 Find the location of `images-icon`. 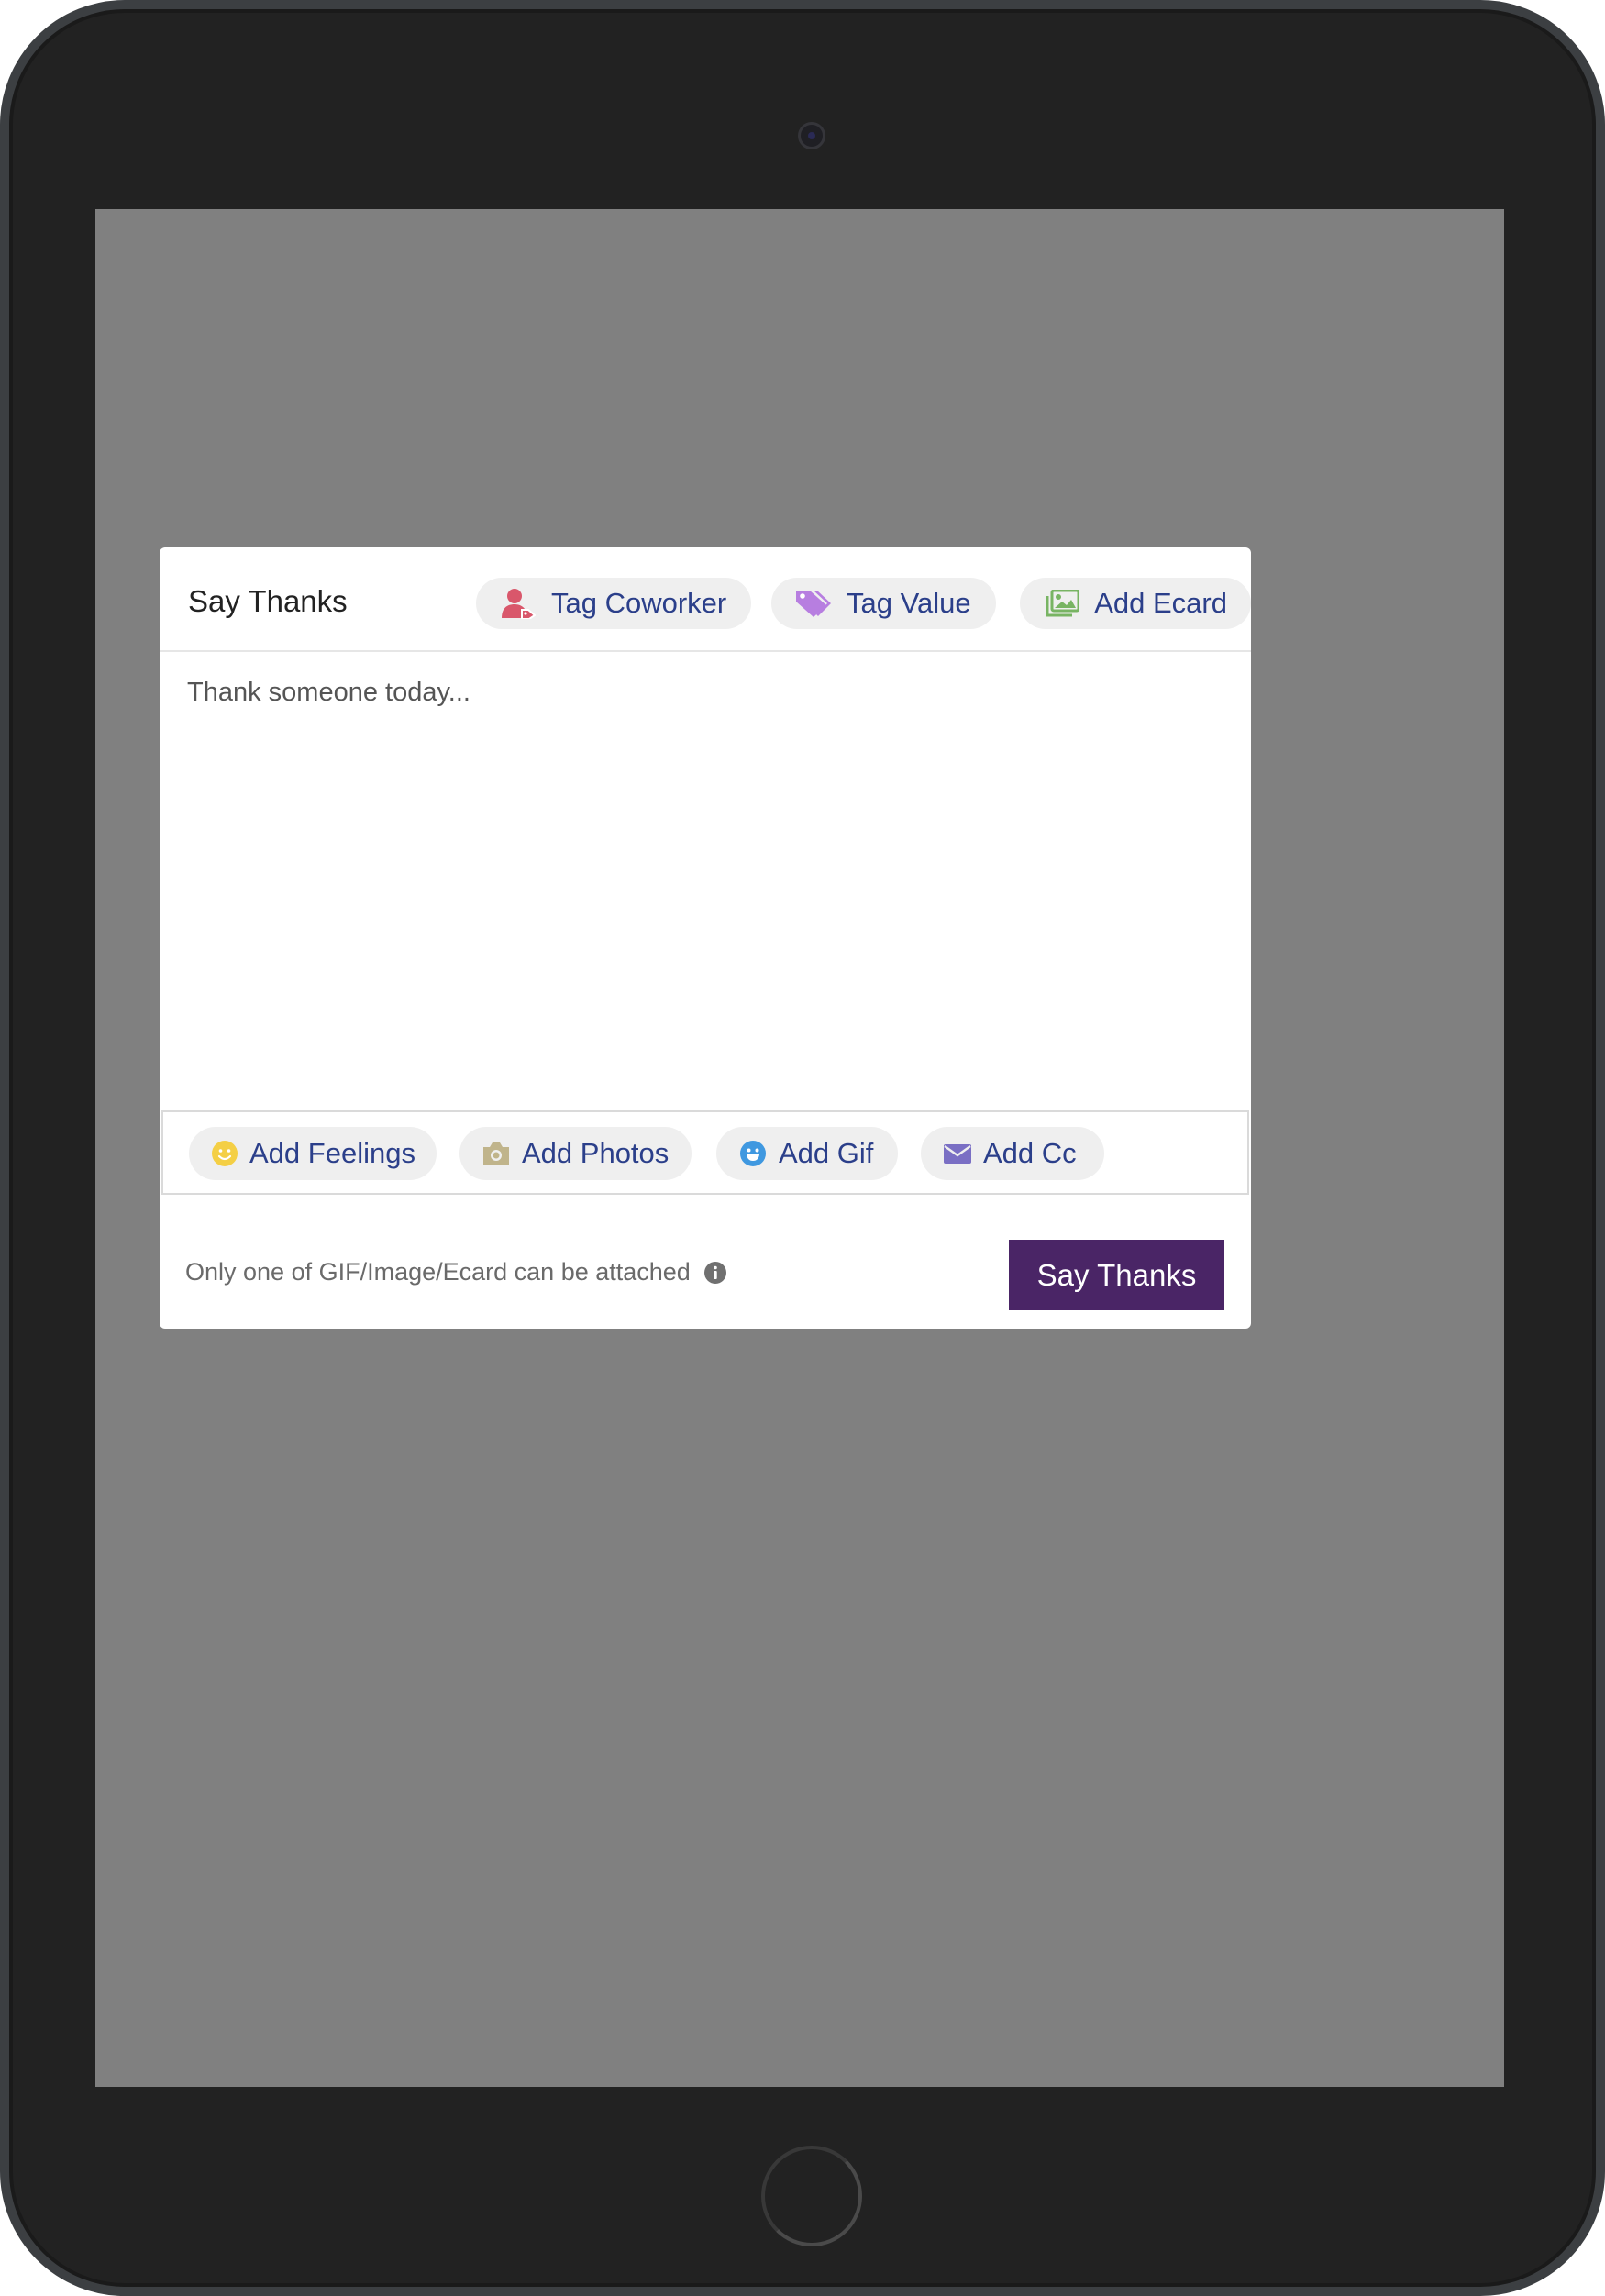

images-icon is located at coordinates (1061, 603).